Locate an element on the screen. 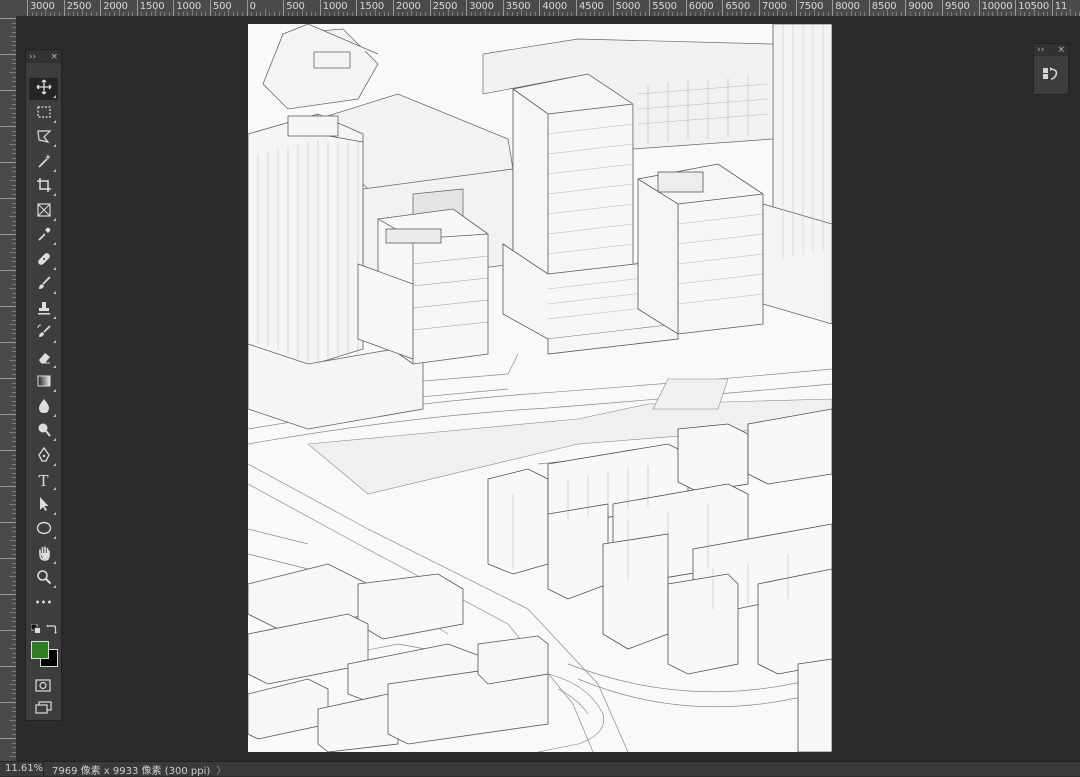 This screenshot has width=1080, height=777. foreground-color-swatch is located at coordinates (40, 650).